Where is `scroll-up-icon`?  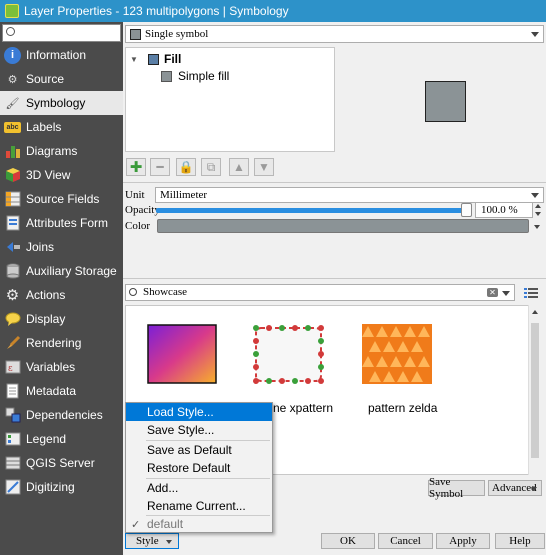
scroll-up-icon is located at coordinates (535, 312).